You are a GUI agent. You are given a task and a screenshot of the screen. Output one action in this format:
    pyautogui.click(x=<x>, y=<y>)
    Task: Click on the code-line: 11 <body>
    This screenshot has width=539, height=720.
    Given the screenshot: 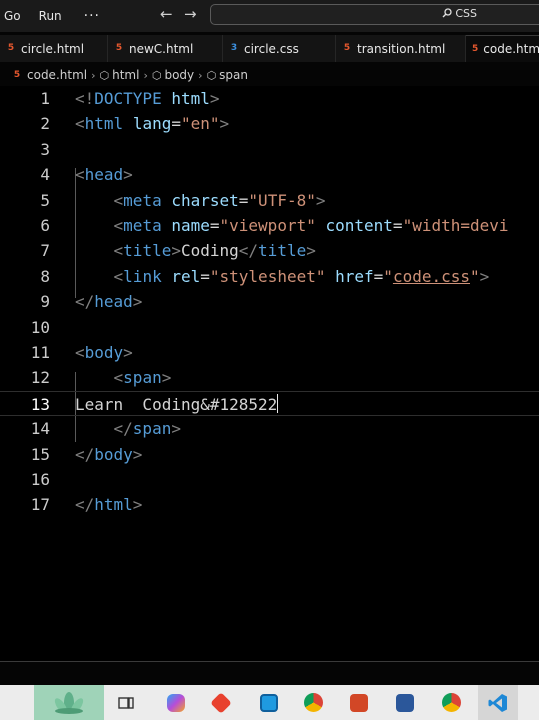 What is the action you would take?
    pyautogui.click(x=269, y=352)
    